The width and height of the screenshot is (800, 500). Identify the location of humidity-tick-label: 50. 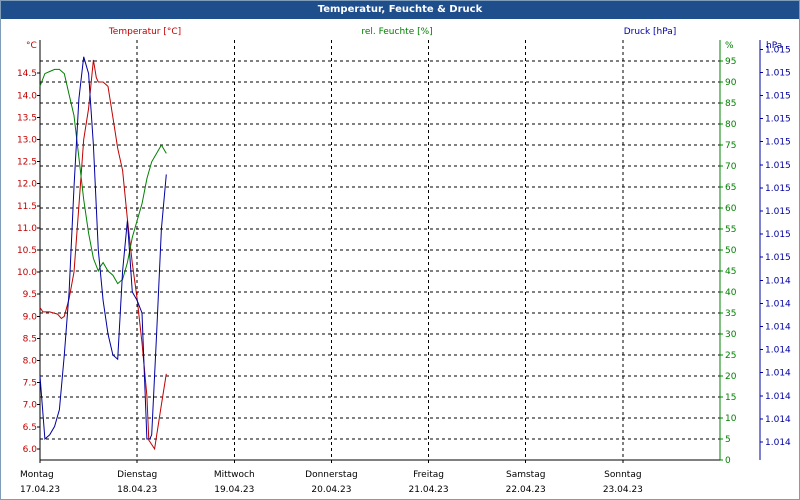
(731, 251).